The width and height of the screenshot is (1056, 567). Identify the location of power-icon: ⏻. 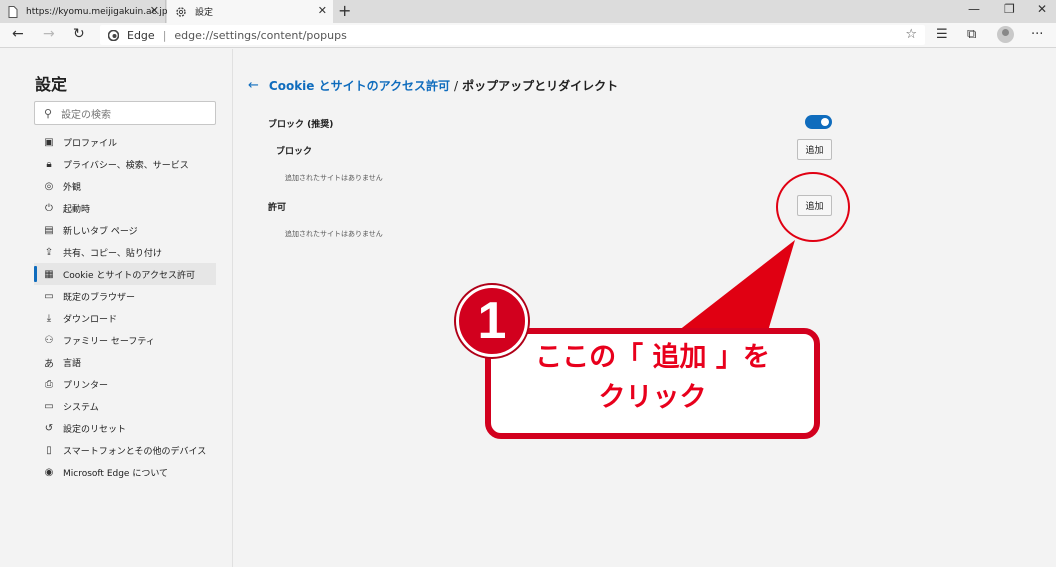
(49, 208).